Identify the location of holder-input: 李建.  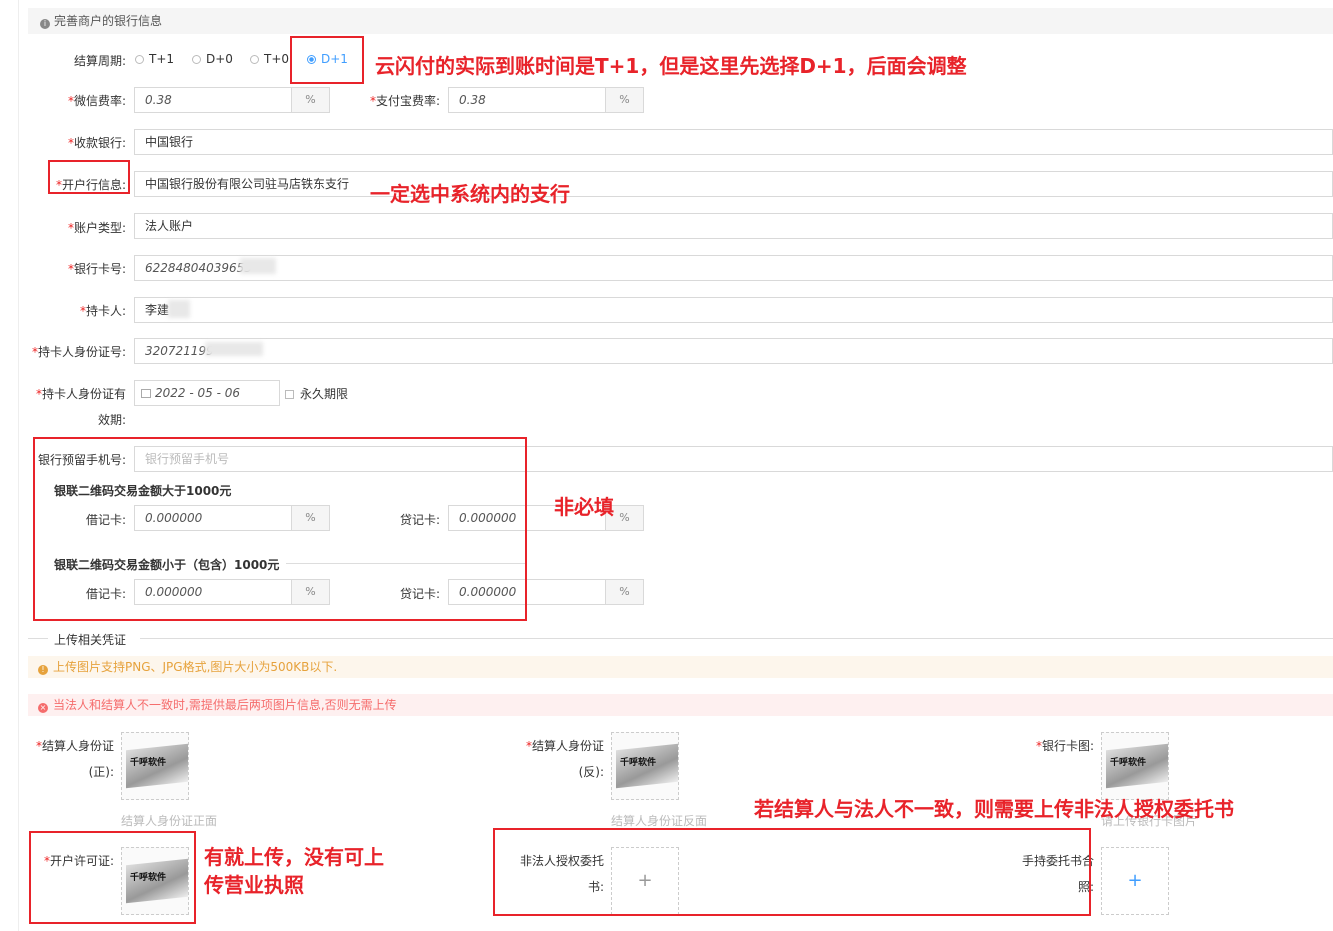
(733, 310).